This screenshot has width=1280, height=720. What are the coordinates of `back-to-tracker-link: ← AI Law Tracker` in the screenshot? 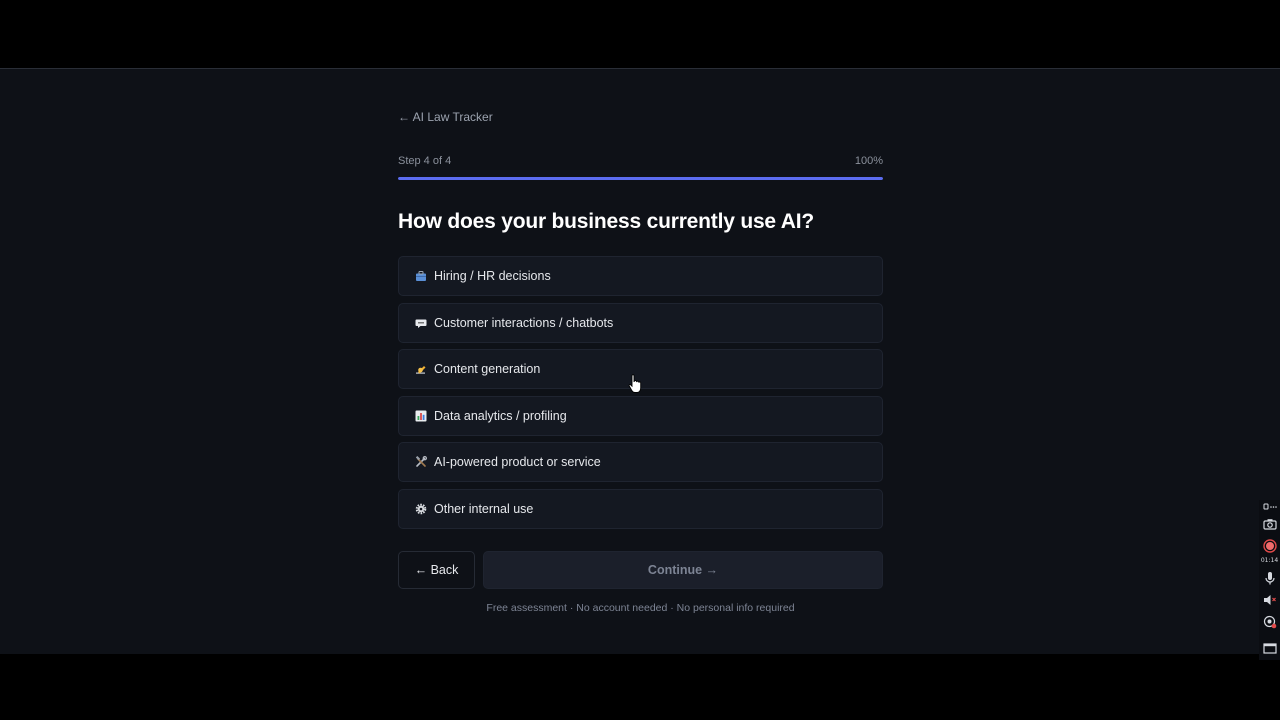 It's located at (445, 117).